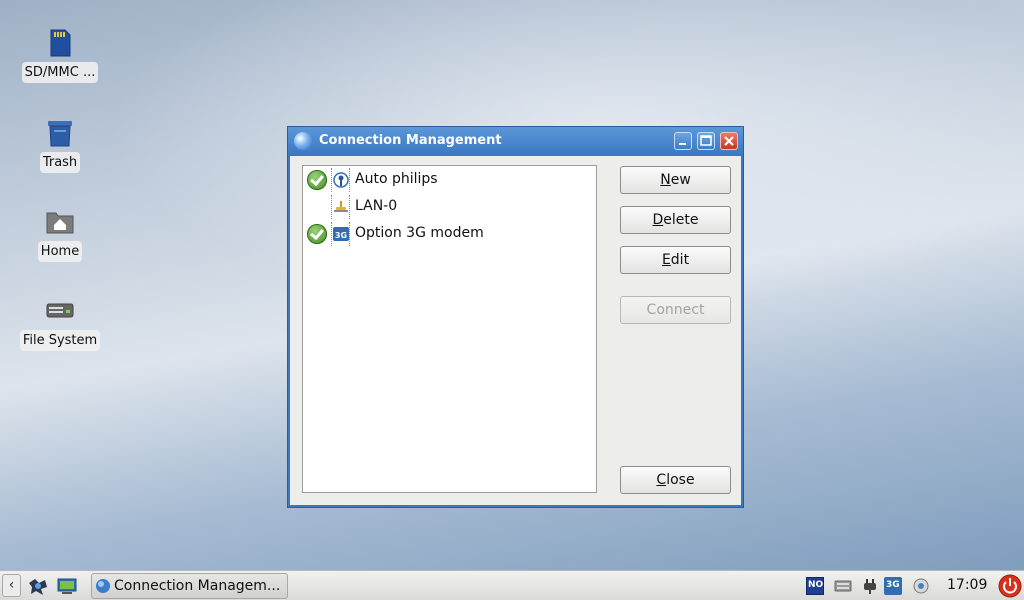  I want to click on connection-name: Option 3G modem, so click(419, 233).